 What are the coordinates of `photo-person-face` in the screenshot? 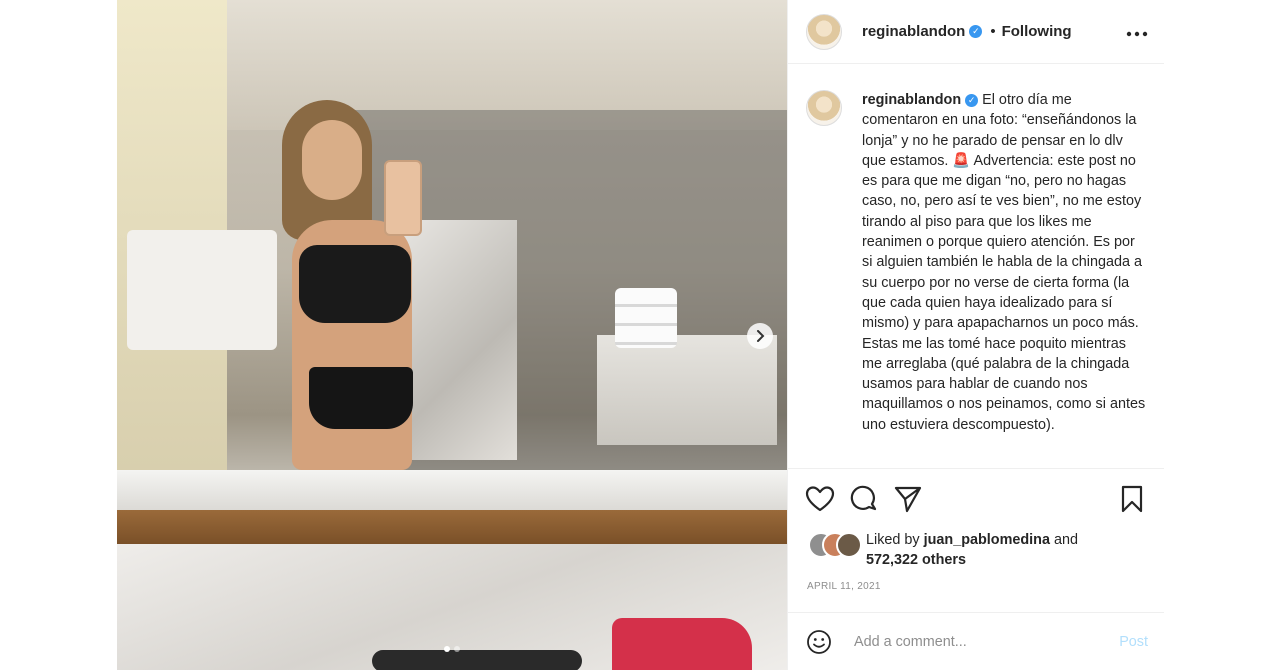 It's located at (332, 160).